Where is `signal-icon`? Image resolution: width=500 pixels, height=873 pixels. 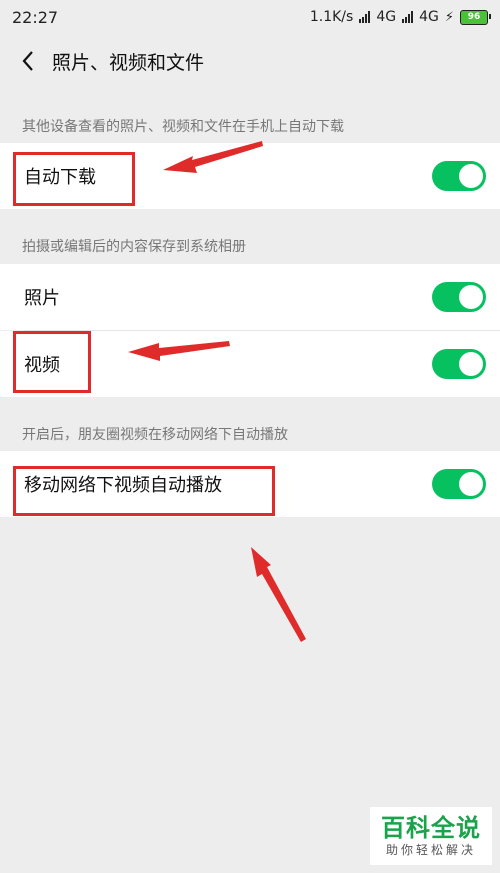
signal-icon is located at coordinates (365, 17).